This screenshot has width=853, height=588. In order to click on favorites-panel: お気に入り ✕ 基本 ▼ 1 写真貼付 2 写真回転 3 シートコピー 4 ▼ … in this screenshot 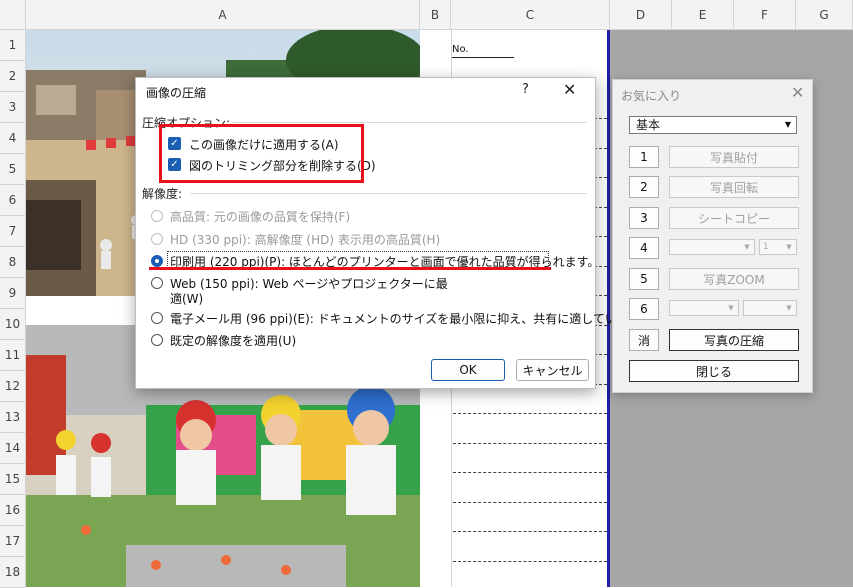, I will do `click(712, 236)`.